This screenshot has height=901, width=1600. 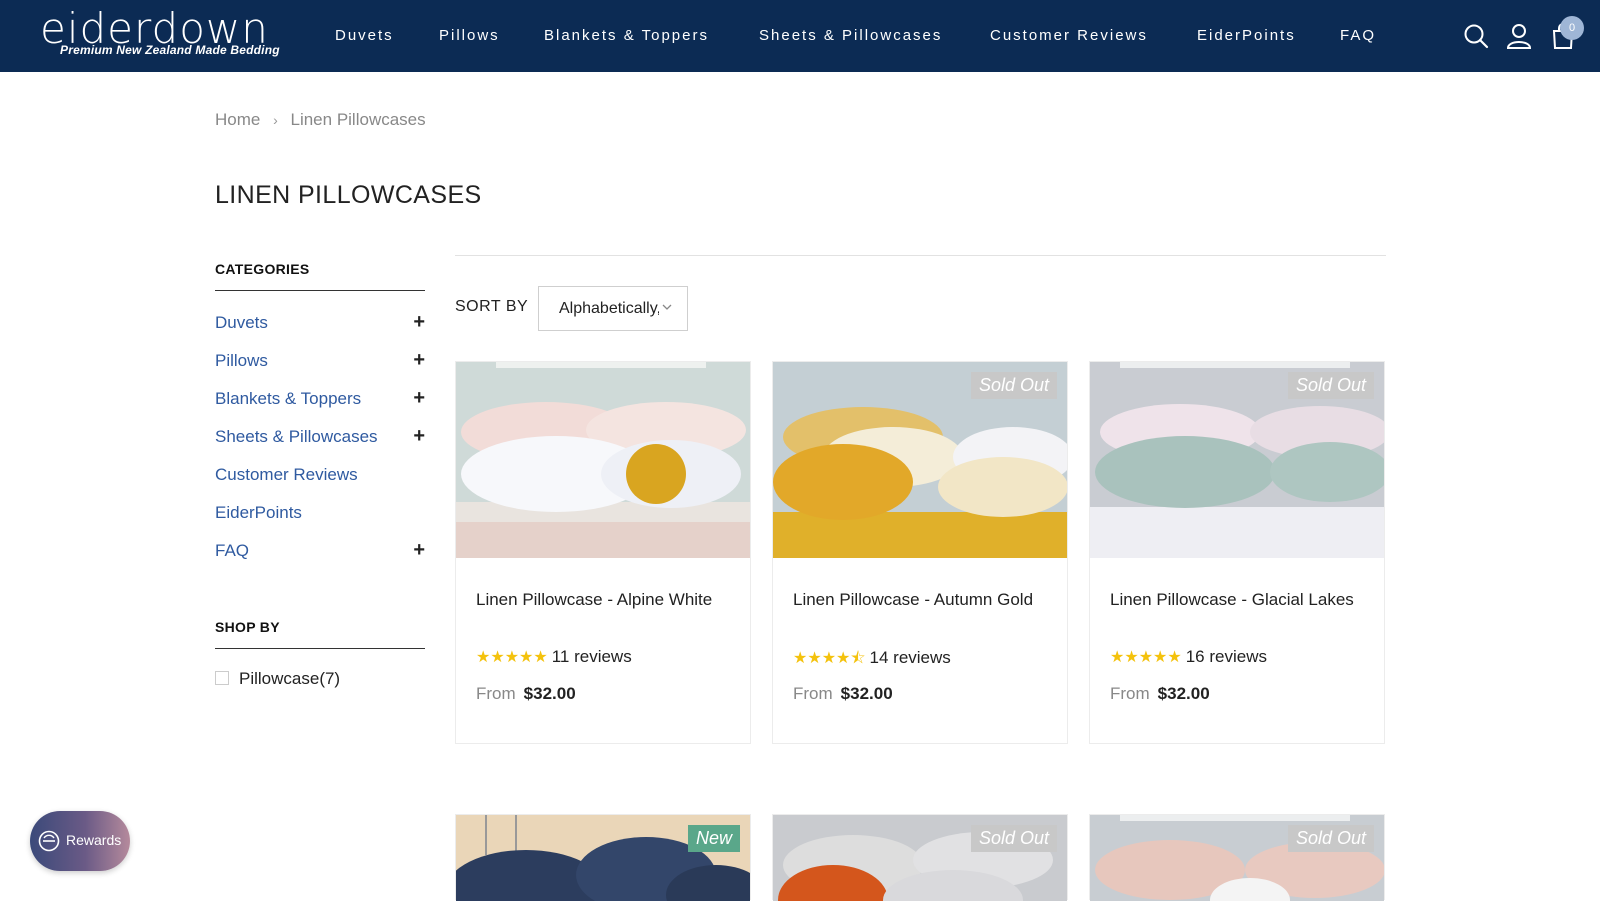 What do you see at coordinates (320, 513) in the screenshot?
I see `sidebar-item-eiderpoints: EiderPoints` at bounding box center [320, 513].